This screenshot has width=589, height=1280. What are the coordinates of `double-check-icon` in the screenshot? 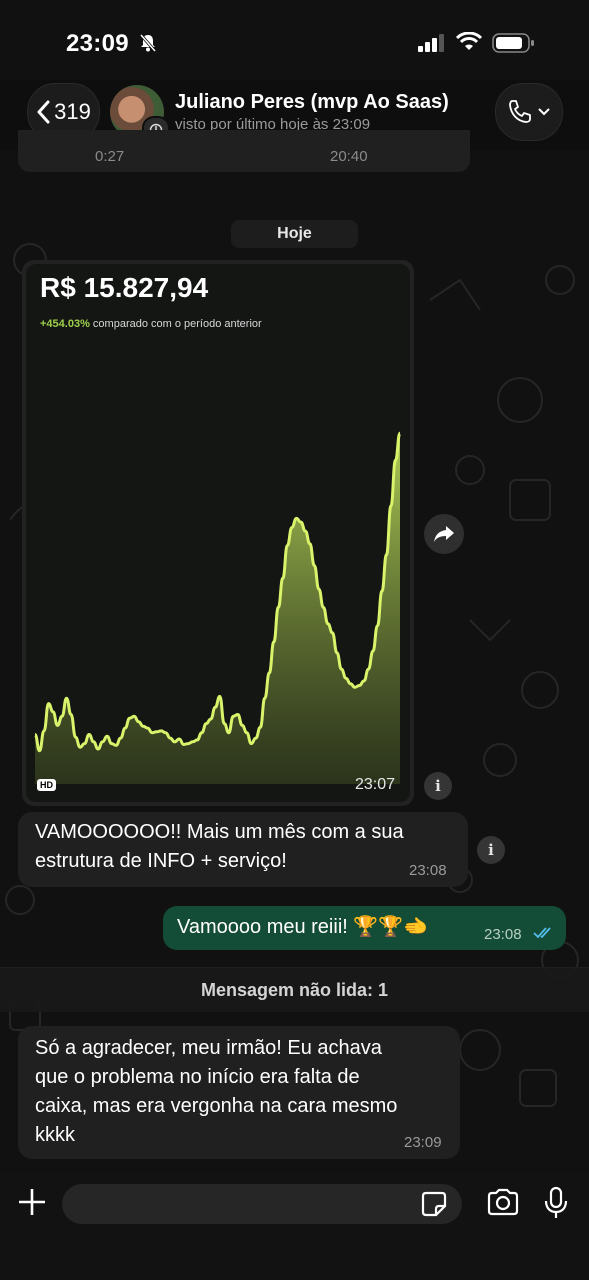 It's located at (542, 933).